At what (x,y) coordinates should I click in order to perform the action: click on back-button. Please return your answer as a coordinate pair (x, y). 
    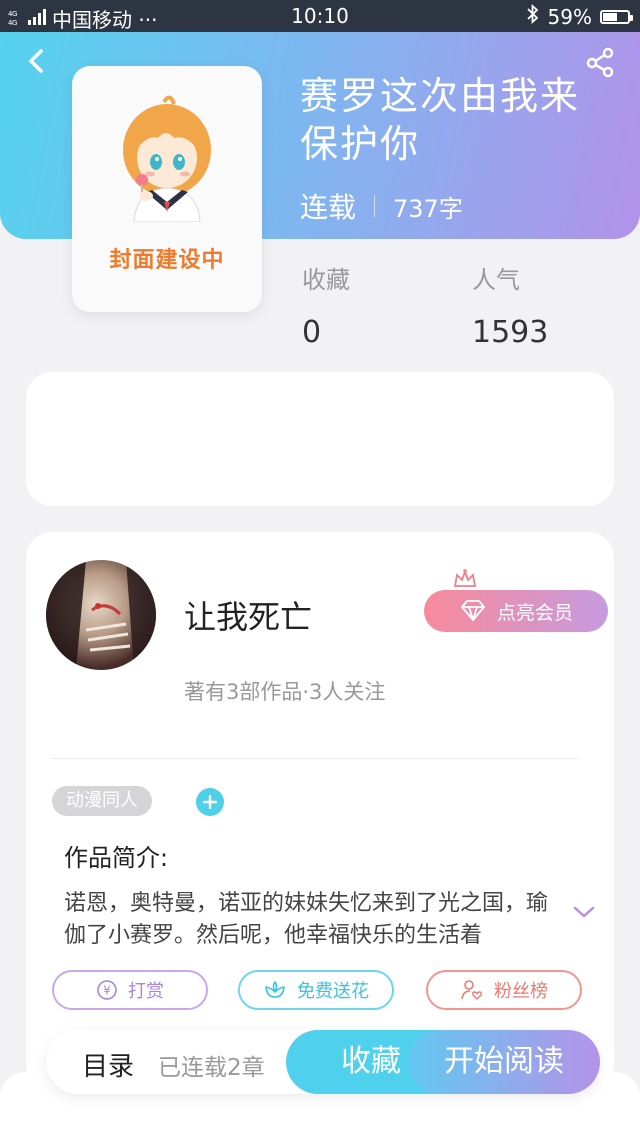
    Looking at the image, I should click on (37, 61).